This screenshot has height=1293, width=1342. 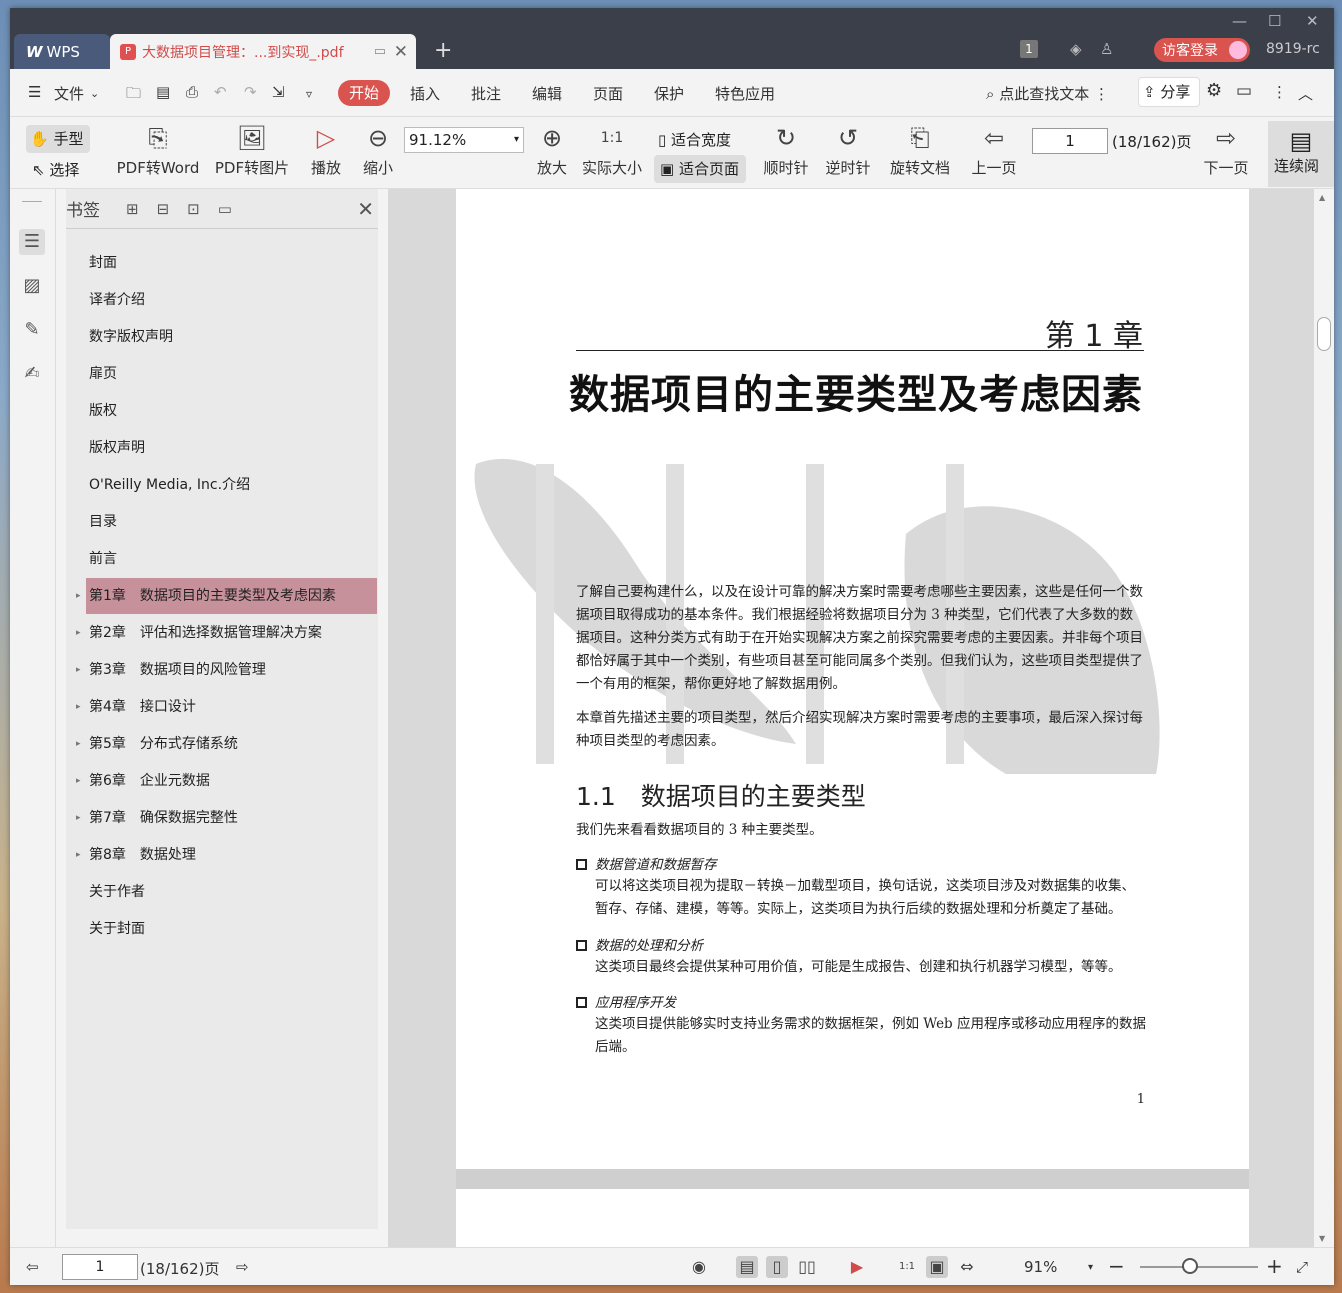 What do you see at coordinates (1279, 92) in the screenshot?
I see `more-options-icon: ⋮` at bounding box center [1279, 92].